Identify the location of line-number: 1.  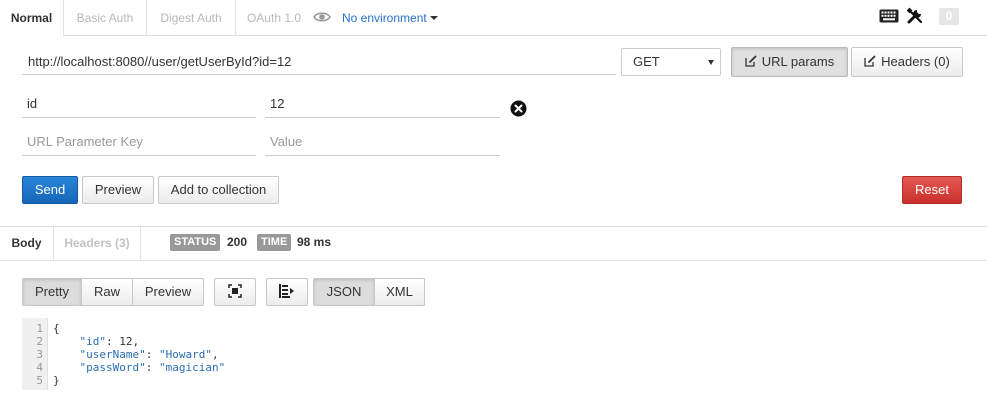
(39, 328).